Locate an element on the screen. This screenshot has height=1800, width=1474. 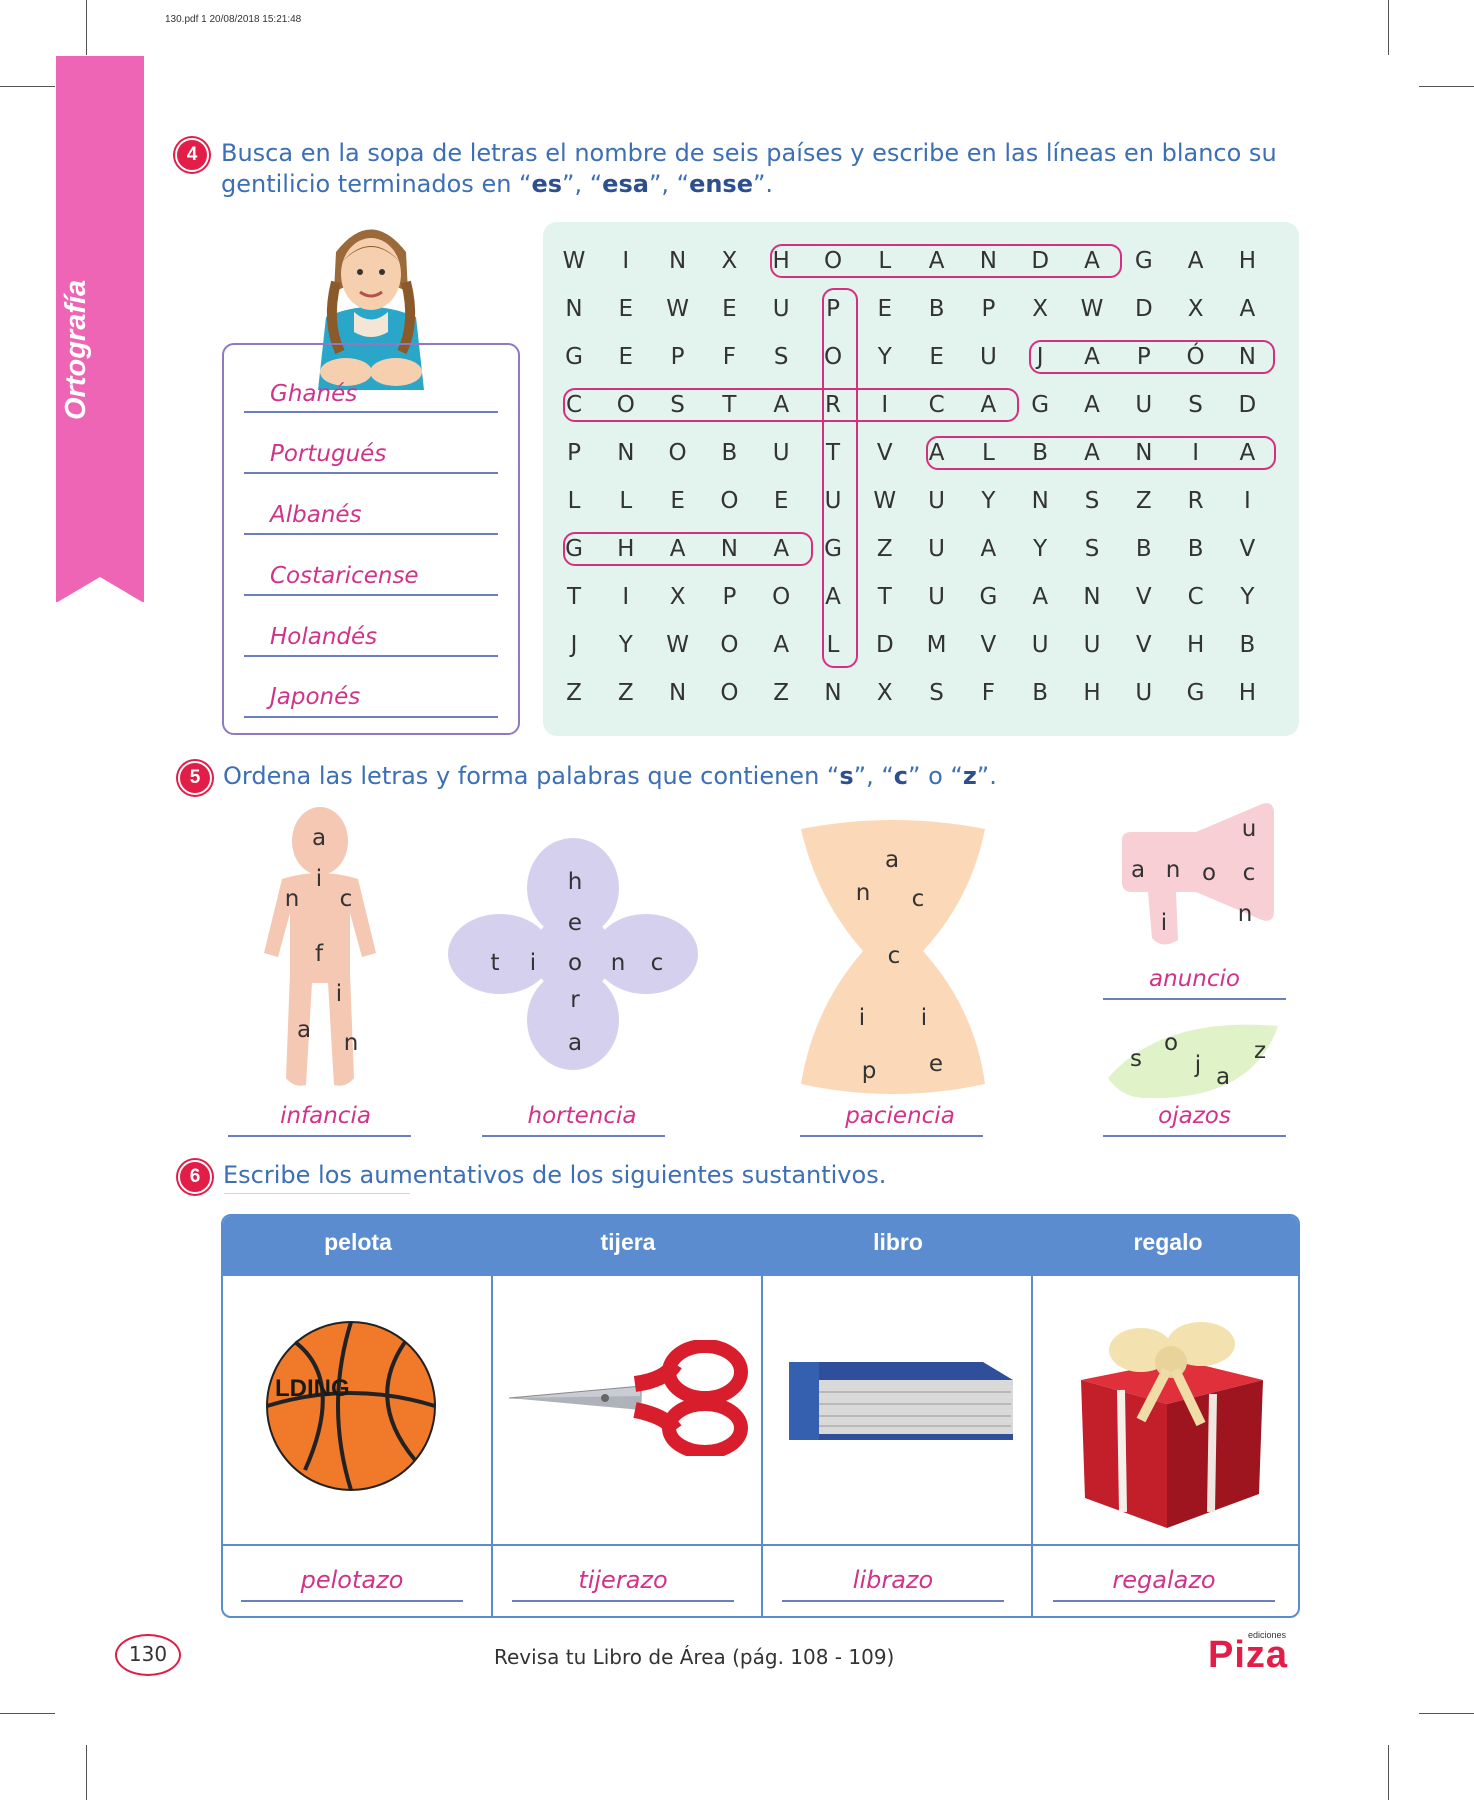
circled-word-japon is located at coordinates (1152, 357).